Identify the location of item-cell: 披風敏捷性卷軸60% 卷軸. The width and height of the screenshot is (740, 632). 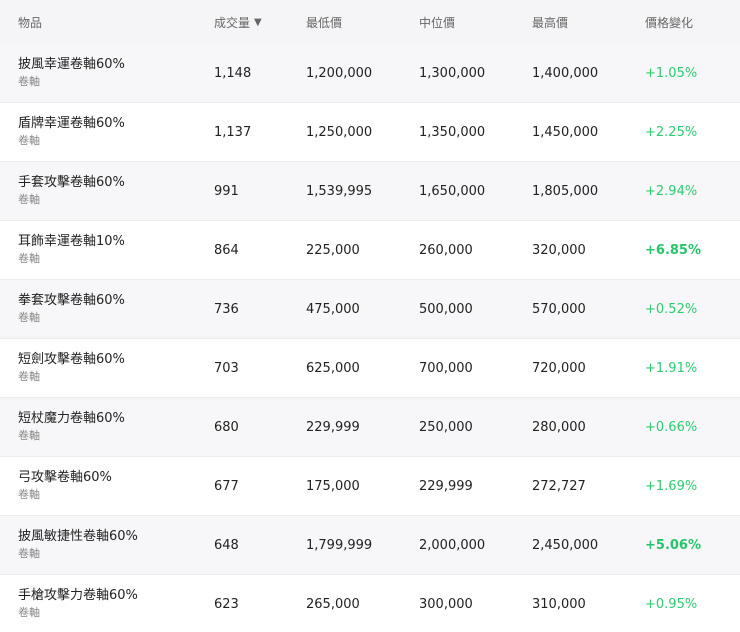
(107, 545).